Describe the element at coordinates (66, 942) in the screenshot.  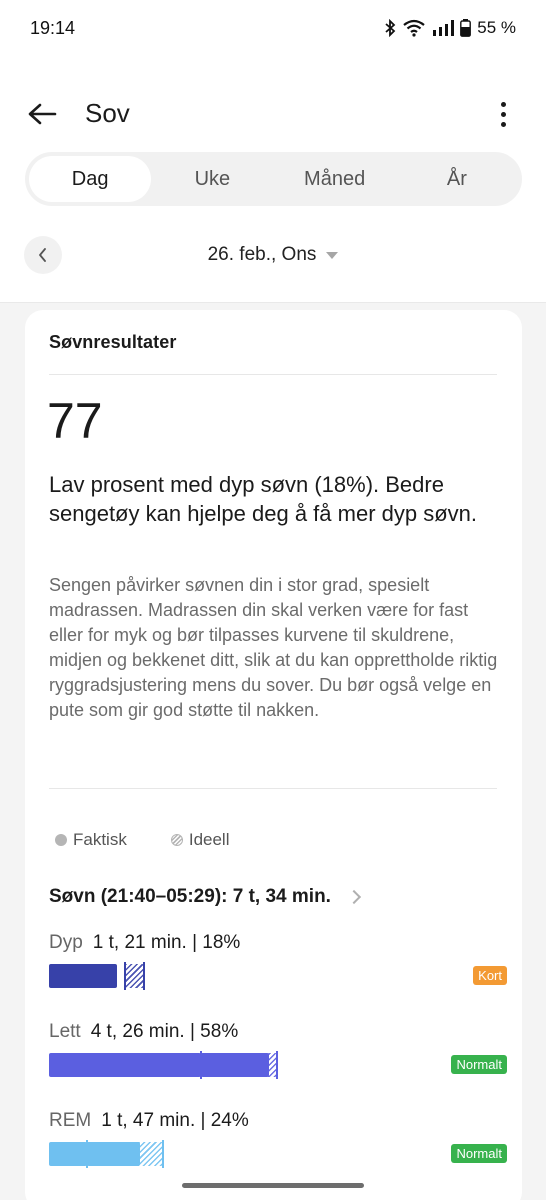
I see `stage-name: Dyp` at that location.